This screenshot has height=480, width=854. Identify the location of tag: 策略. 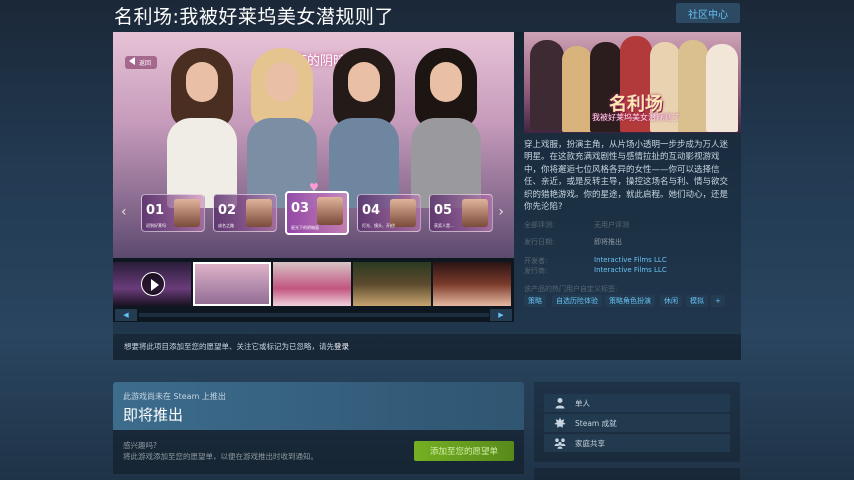
(535, 301).